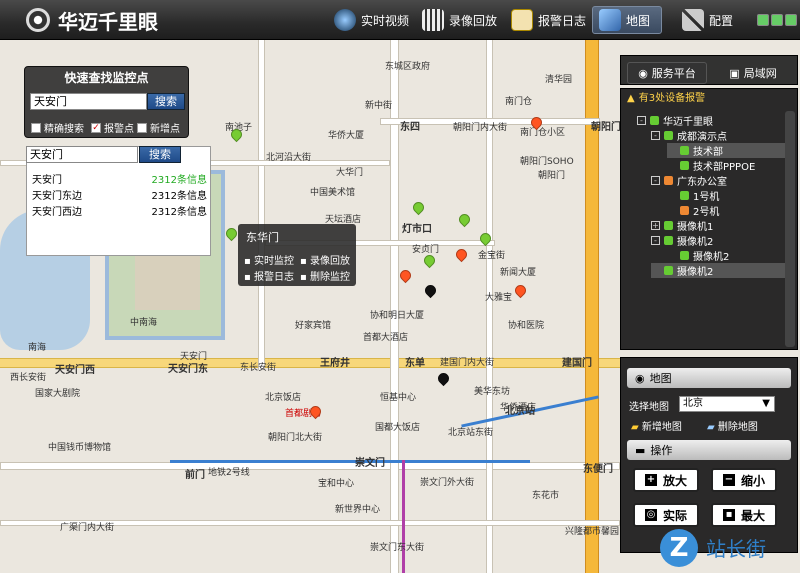 This screenshot has height=573, width=800. What do you see at coordinates (269, 259) in the screenshot?
I see `popup-live-monitor: ▪ 实时监控` at bounding box center [269, 259].